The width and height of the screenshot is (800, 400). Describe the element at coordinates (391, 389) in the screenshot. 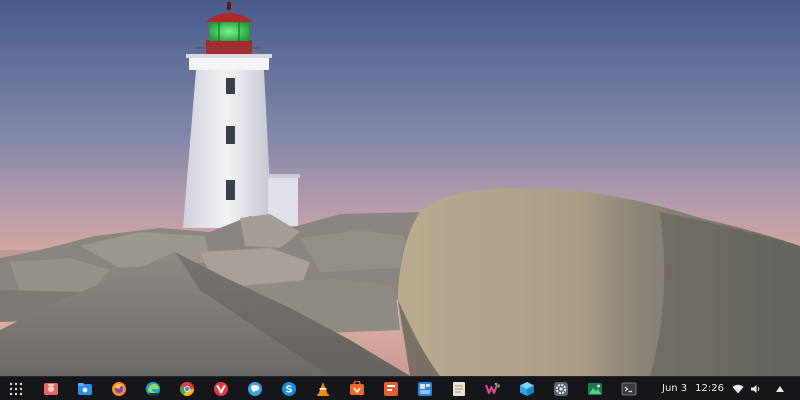

I see `presentation-icon` at that location.